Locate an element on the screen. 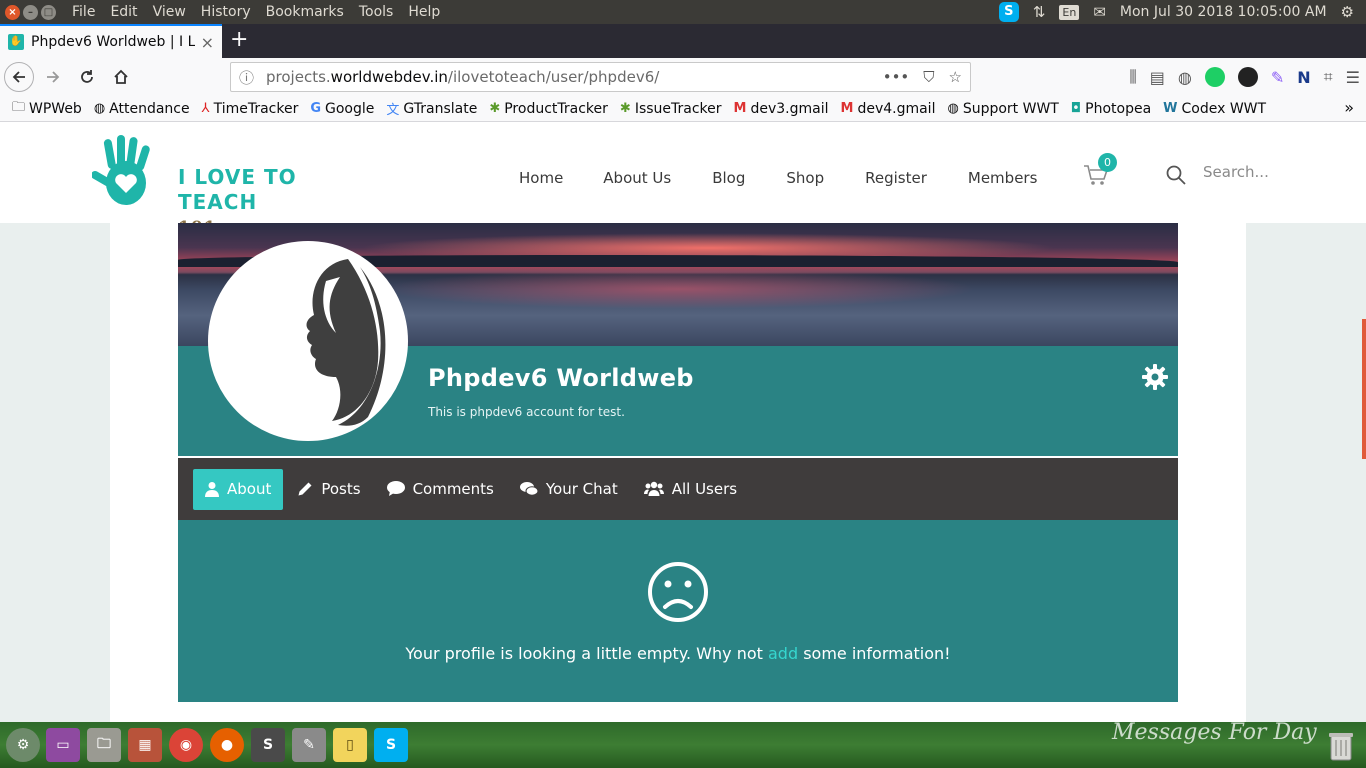 This screenshot has width=1366, height=768. home-button is located at coordinates (121, 77).